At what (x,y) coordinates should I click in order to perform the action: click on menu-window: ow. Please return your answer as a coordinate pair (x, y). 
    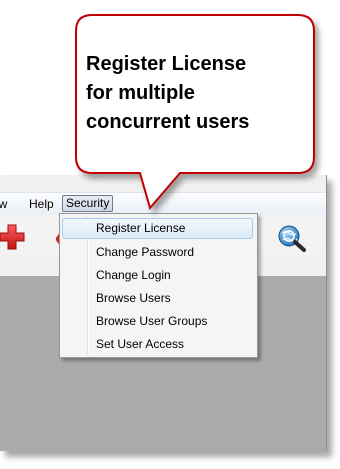
    Looking at the image, I should click on (3, 204).